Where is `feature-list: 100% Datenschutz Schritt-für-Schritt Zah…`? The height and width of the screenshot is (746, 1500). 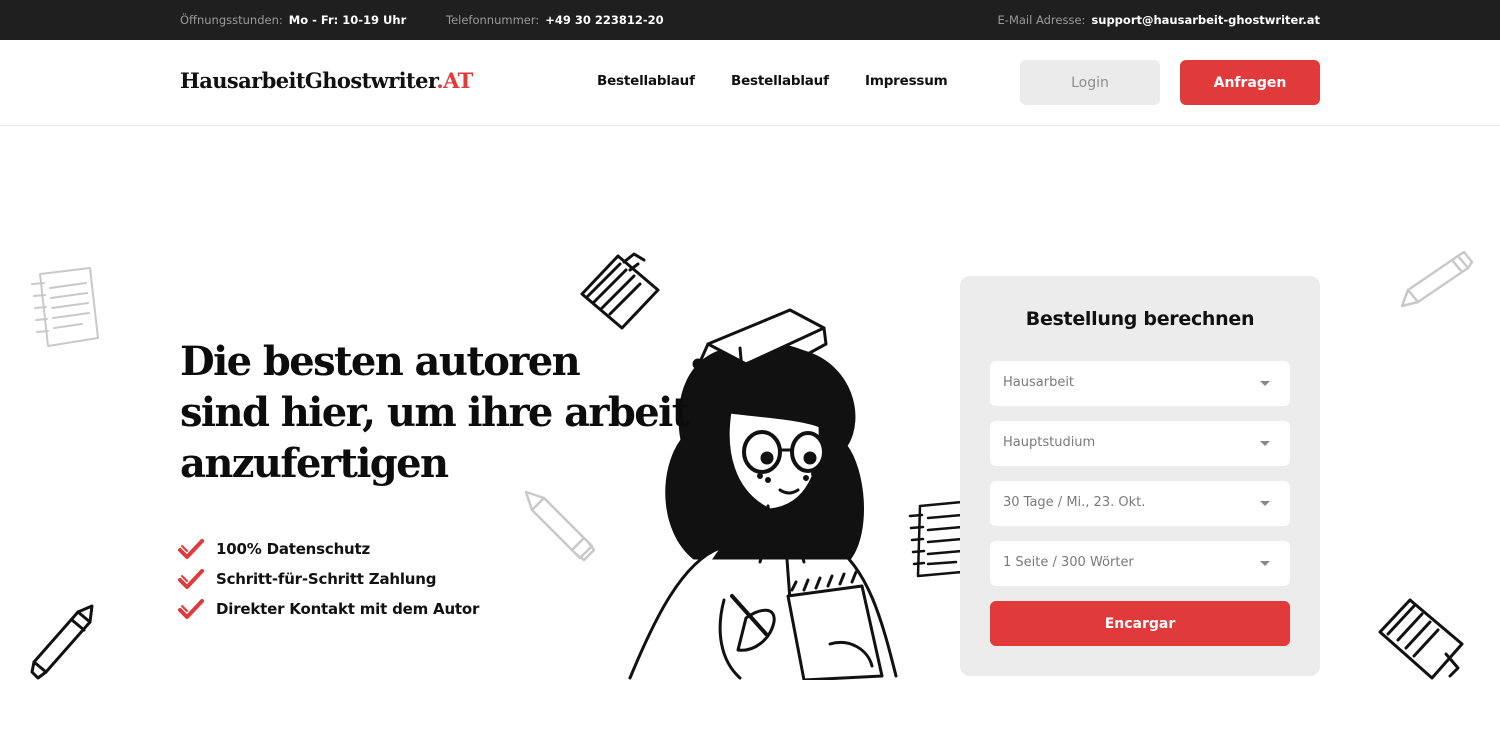
feature-list: 100% Datenschutz Schritt-für-Schritt Zah… is located at coordinates (328, 579).